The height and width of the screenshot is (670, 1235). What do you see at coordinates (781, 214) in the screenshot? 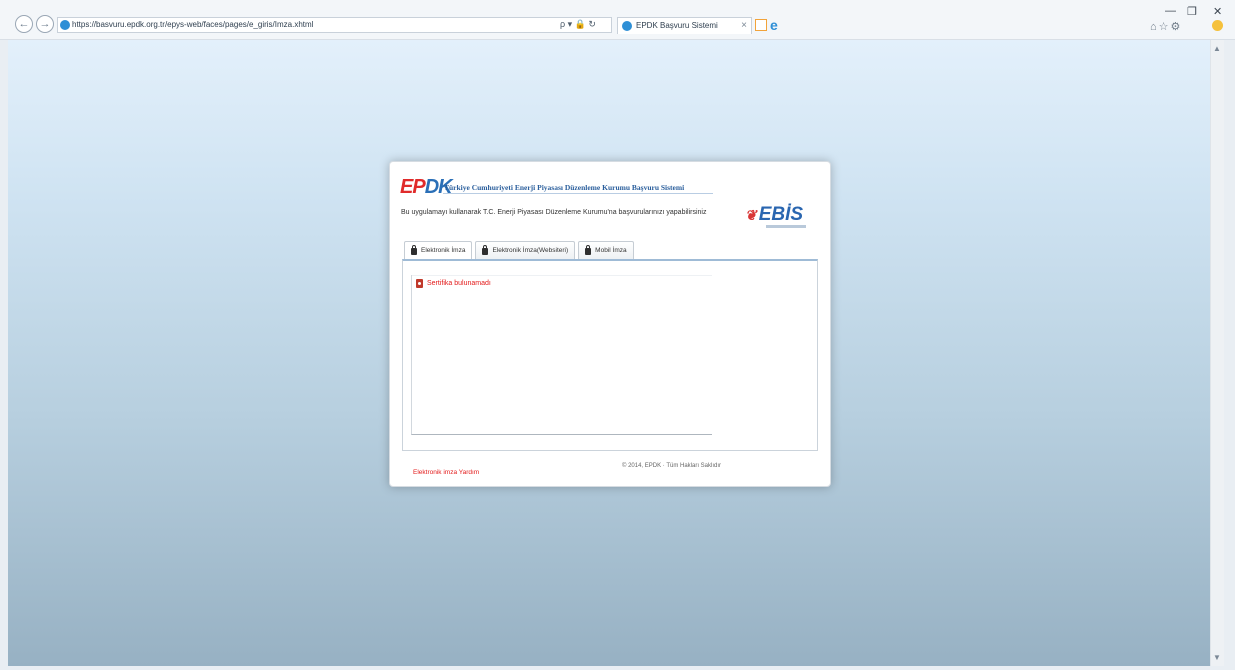
I see `ebis-logo-text: EBİS` at bounding box center [781, 214].